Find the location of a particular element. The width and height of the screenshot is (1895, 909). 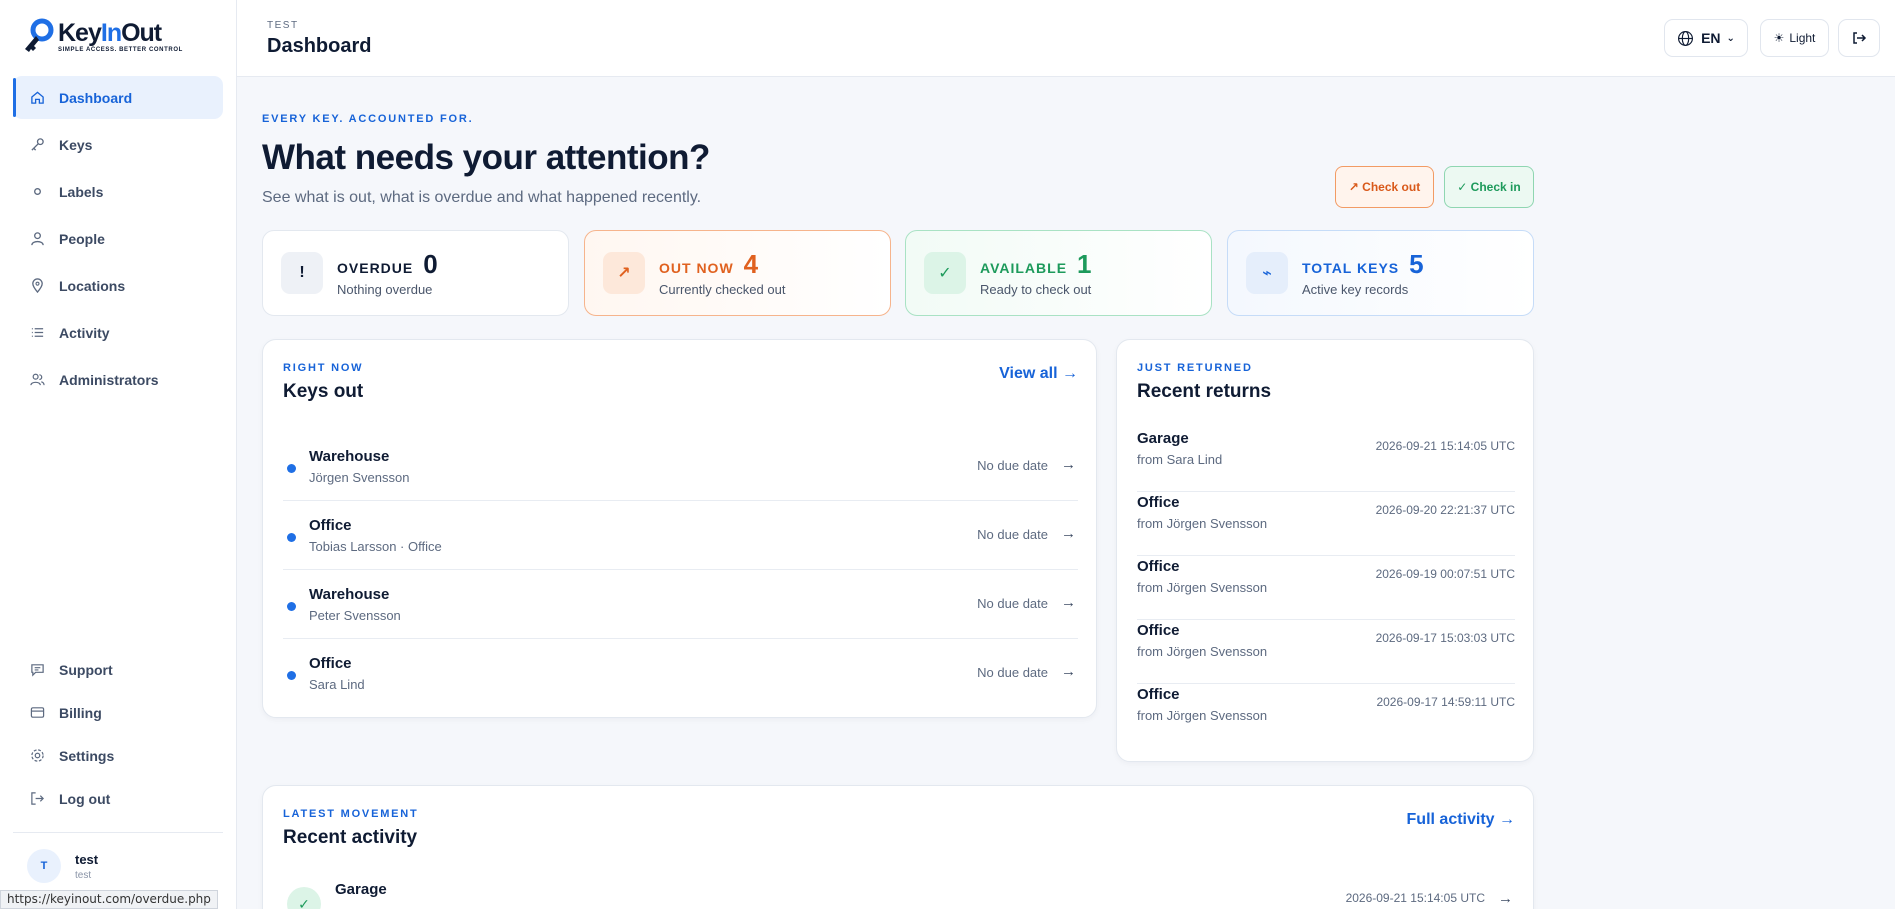

status-dot is located at coordinates (291, 675).